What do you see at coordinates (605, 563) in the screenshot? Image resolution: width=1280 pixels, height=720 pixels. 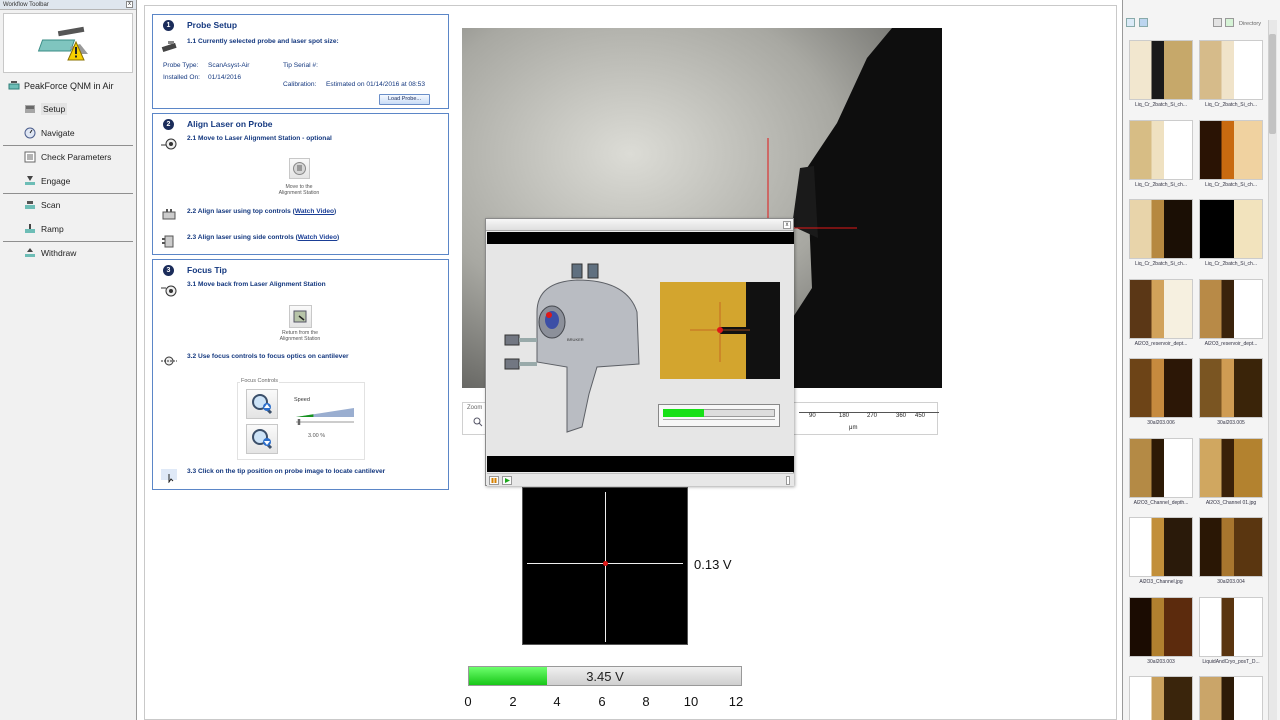 I see `laser-spot-marker` at bounding box center [605, 563].